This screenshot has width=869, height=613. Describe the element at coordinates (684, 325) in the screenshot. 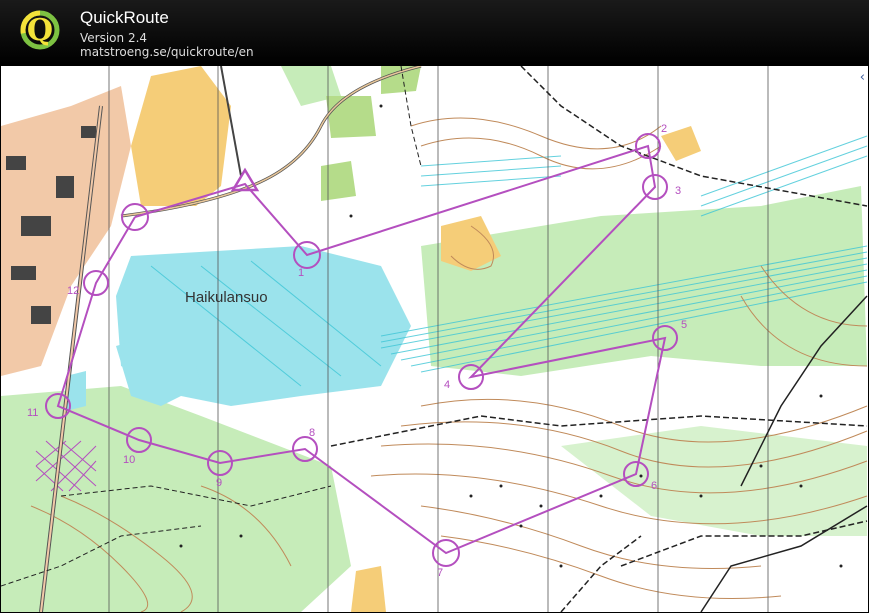

I see `control-number-5: 5` at that location.